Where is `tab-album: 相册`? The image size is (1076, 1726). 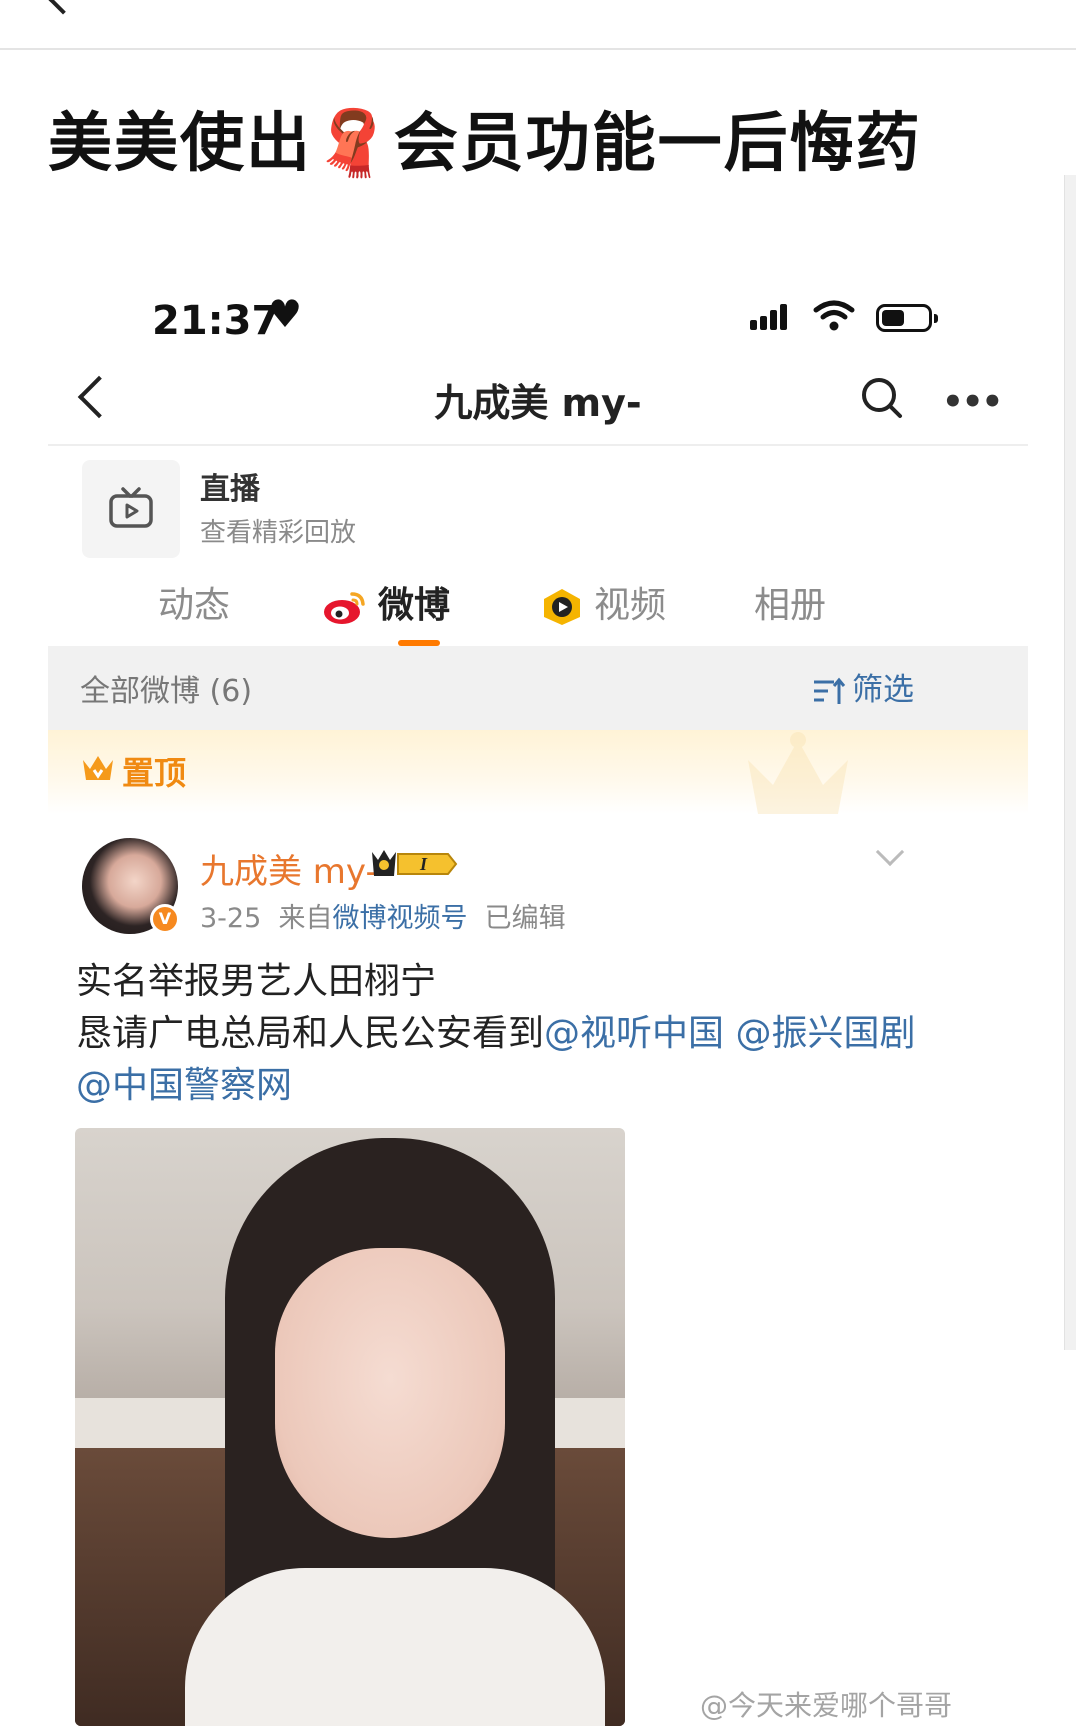
tab-album: 相册 is located at coordinates (790, 602).